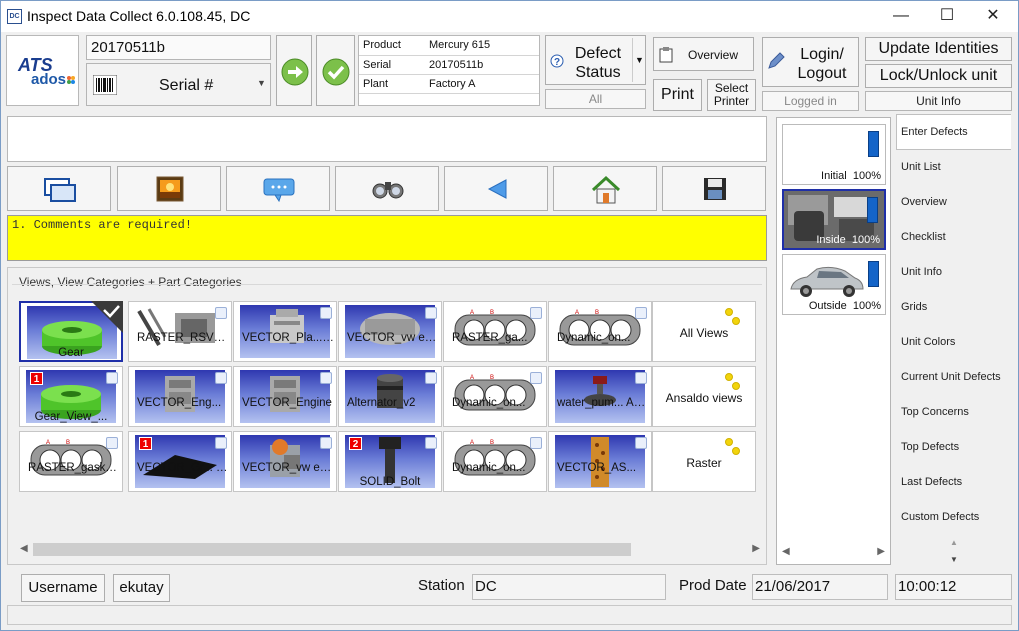 The image size is (1019, 631). Describe the element at coordinates (390, 461) in the screenshot. I see `view-thumbnail: 2 SOLID_Bolt` at that location.